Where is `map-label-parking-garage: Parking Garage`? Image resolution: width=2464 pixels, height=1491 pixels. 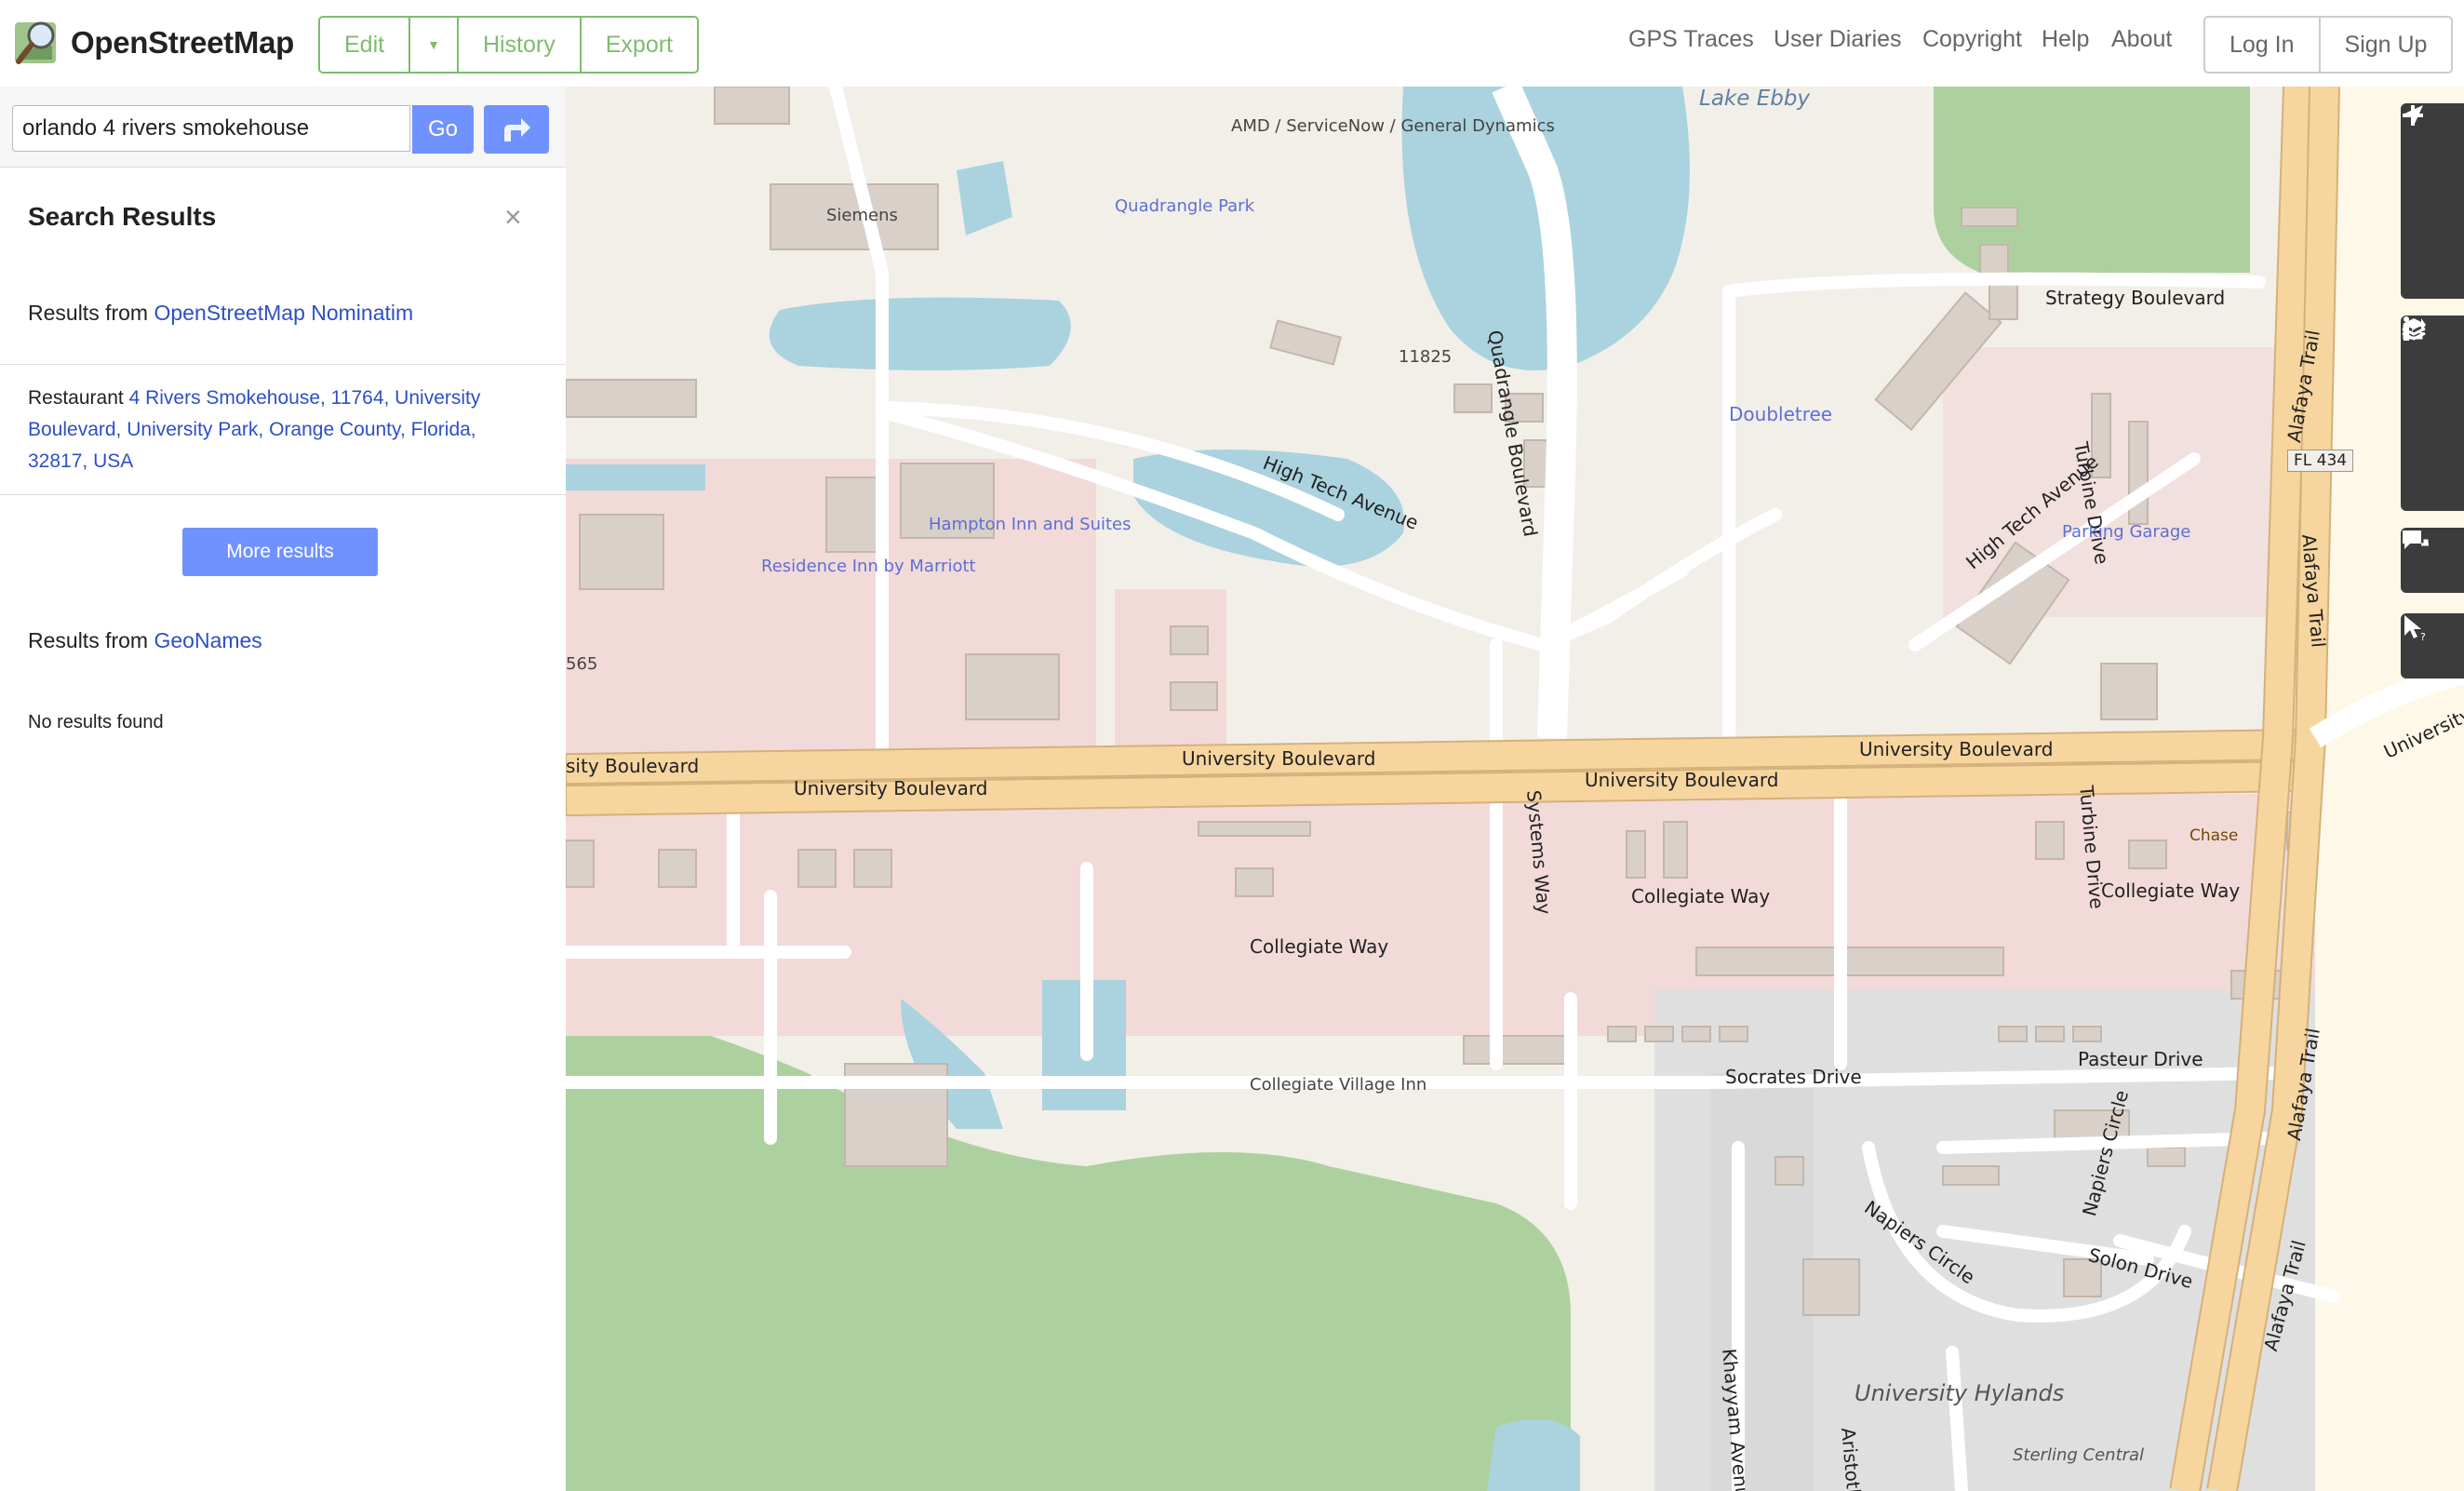
map-label-parking-garage: Parking Garage is located at coordinates (2126, 532).